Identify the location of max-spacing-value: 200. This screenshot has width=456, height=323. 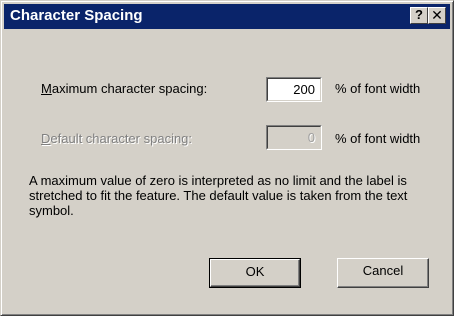
(294, 89).